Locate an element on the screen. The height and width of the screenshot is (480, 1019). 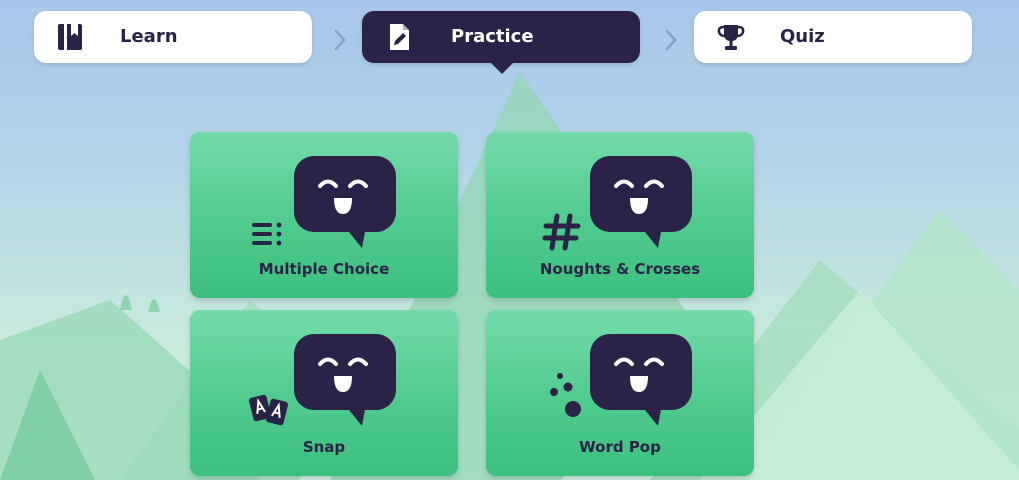
book-icon is located at coordinates (70, 37).